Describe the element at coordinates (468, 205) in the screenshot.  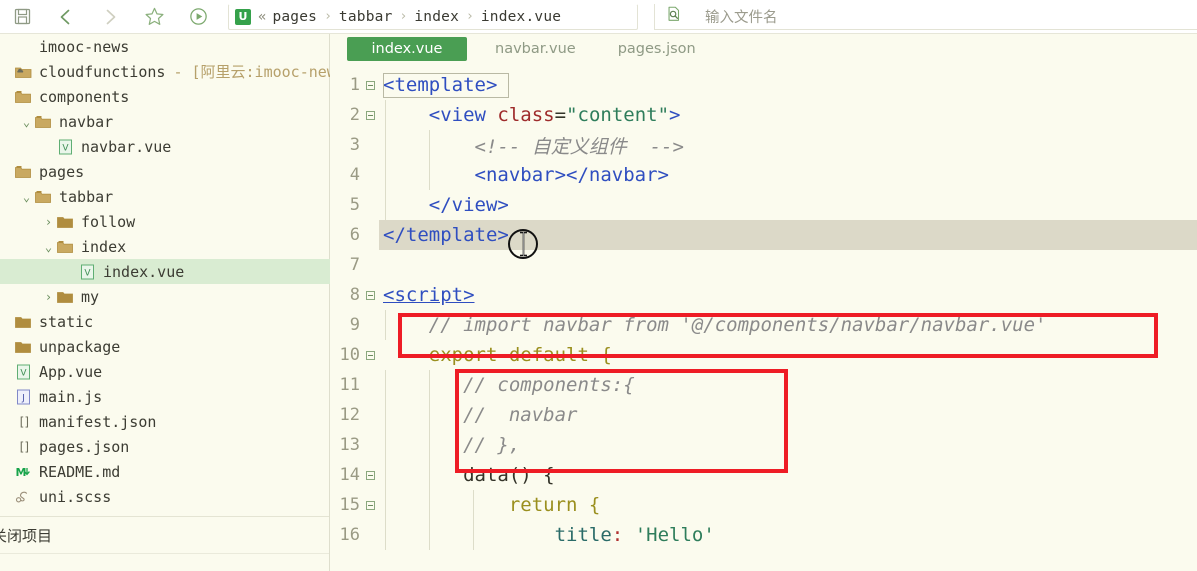
I see `code-token-tag: </view>` at that location.